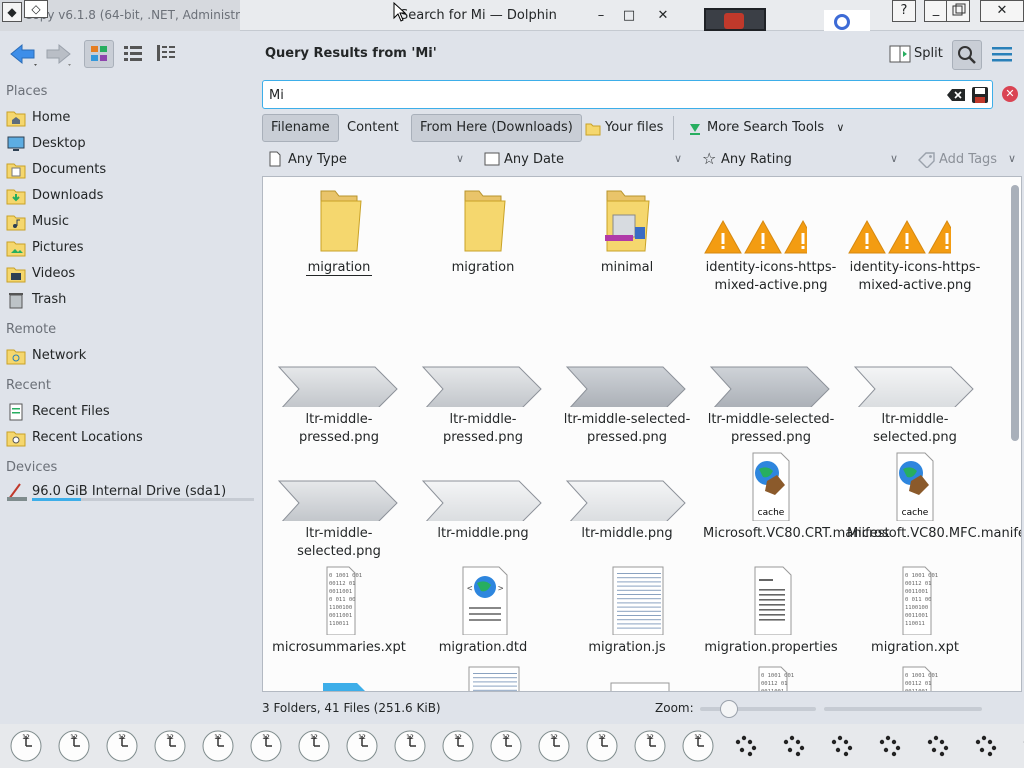 This screenshot has height=768, width=1024. Describe the element at coordinates (130, 438) in the screenshot. I see `sidebar-item-recent-locations: Recent Locations` at that location.